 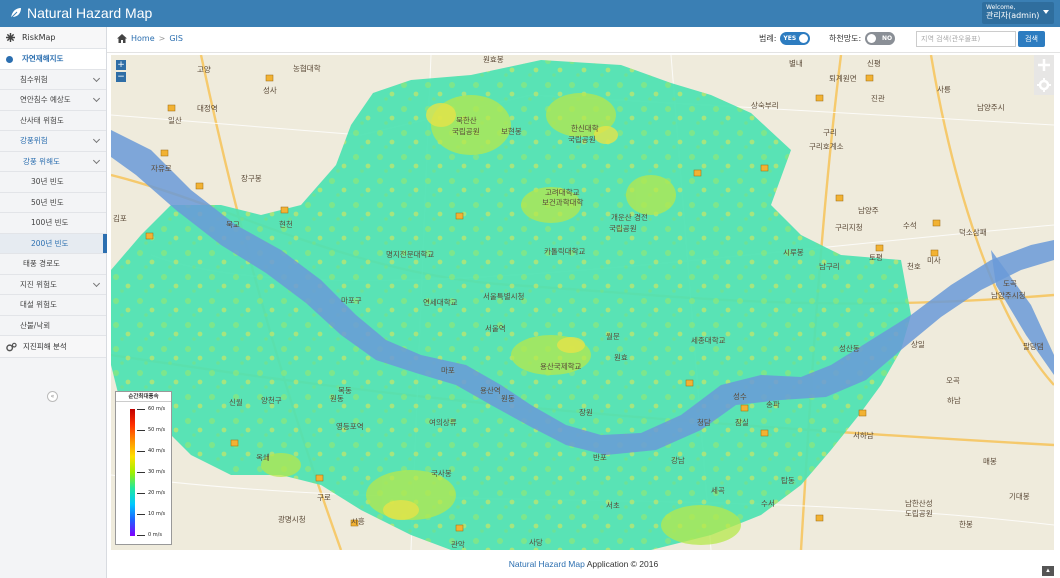 I want to click on sidebar-item-100yr: 100년 빈도, so click(x=53, y=223).